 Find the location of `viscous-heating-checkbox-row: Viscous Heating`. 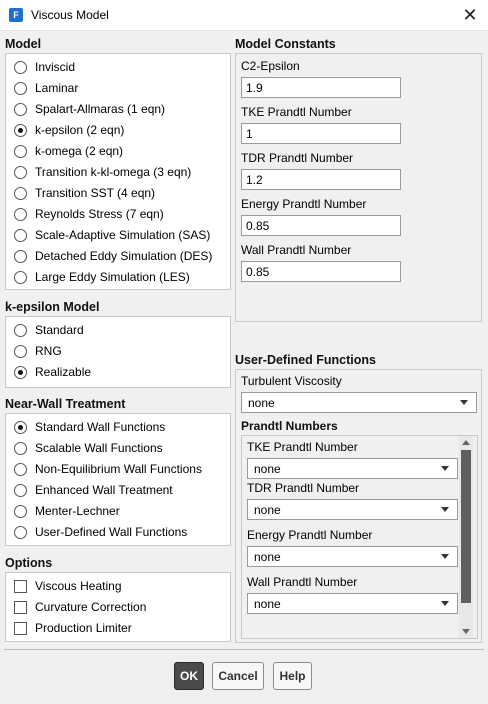

viscous-heating-checkbox-row: Viscous Heating is located at coordinates (68, 586).